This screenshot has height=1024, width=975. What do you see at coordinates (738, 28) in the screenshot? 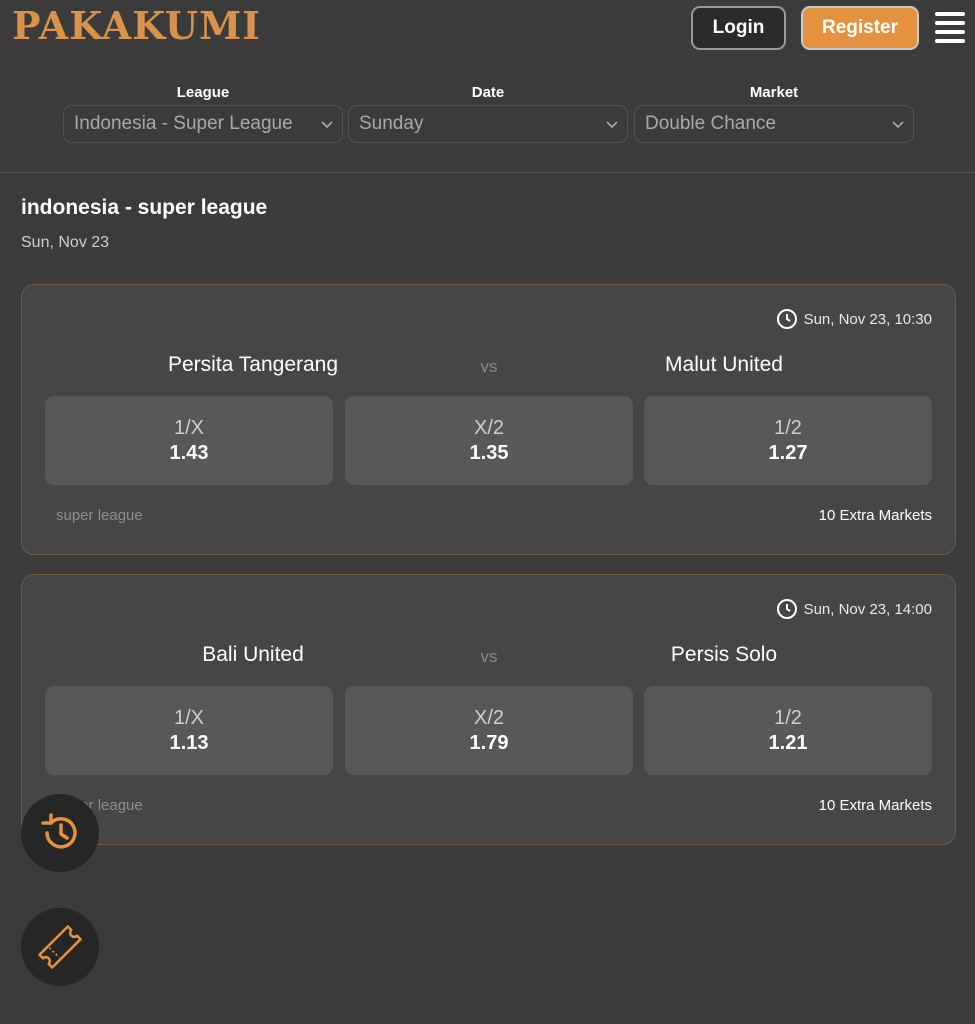
I see `login-button: Login` at bounding box center [738, 28].